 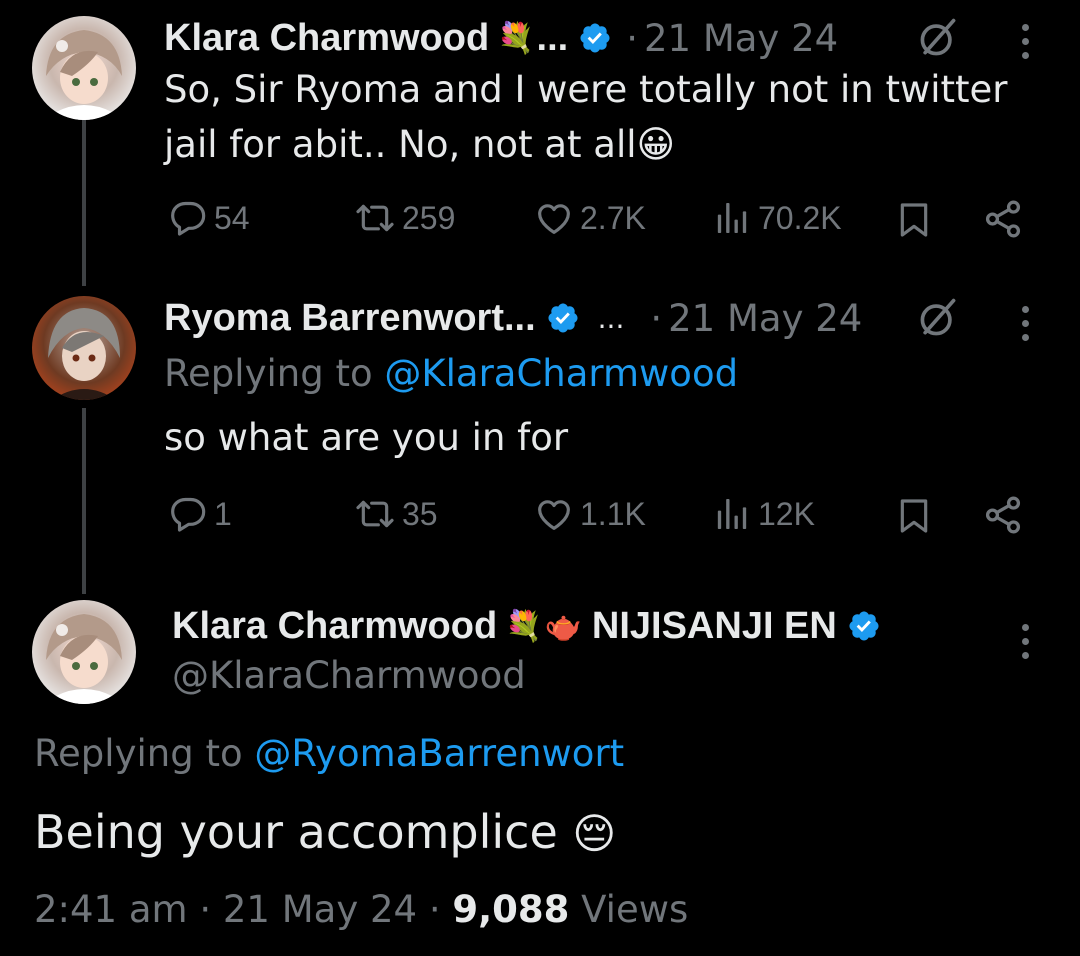 I want to click on replying-to: Replying to @RyomaBarrenwort, so click(x=329, y=753).